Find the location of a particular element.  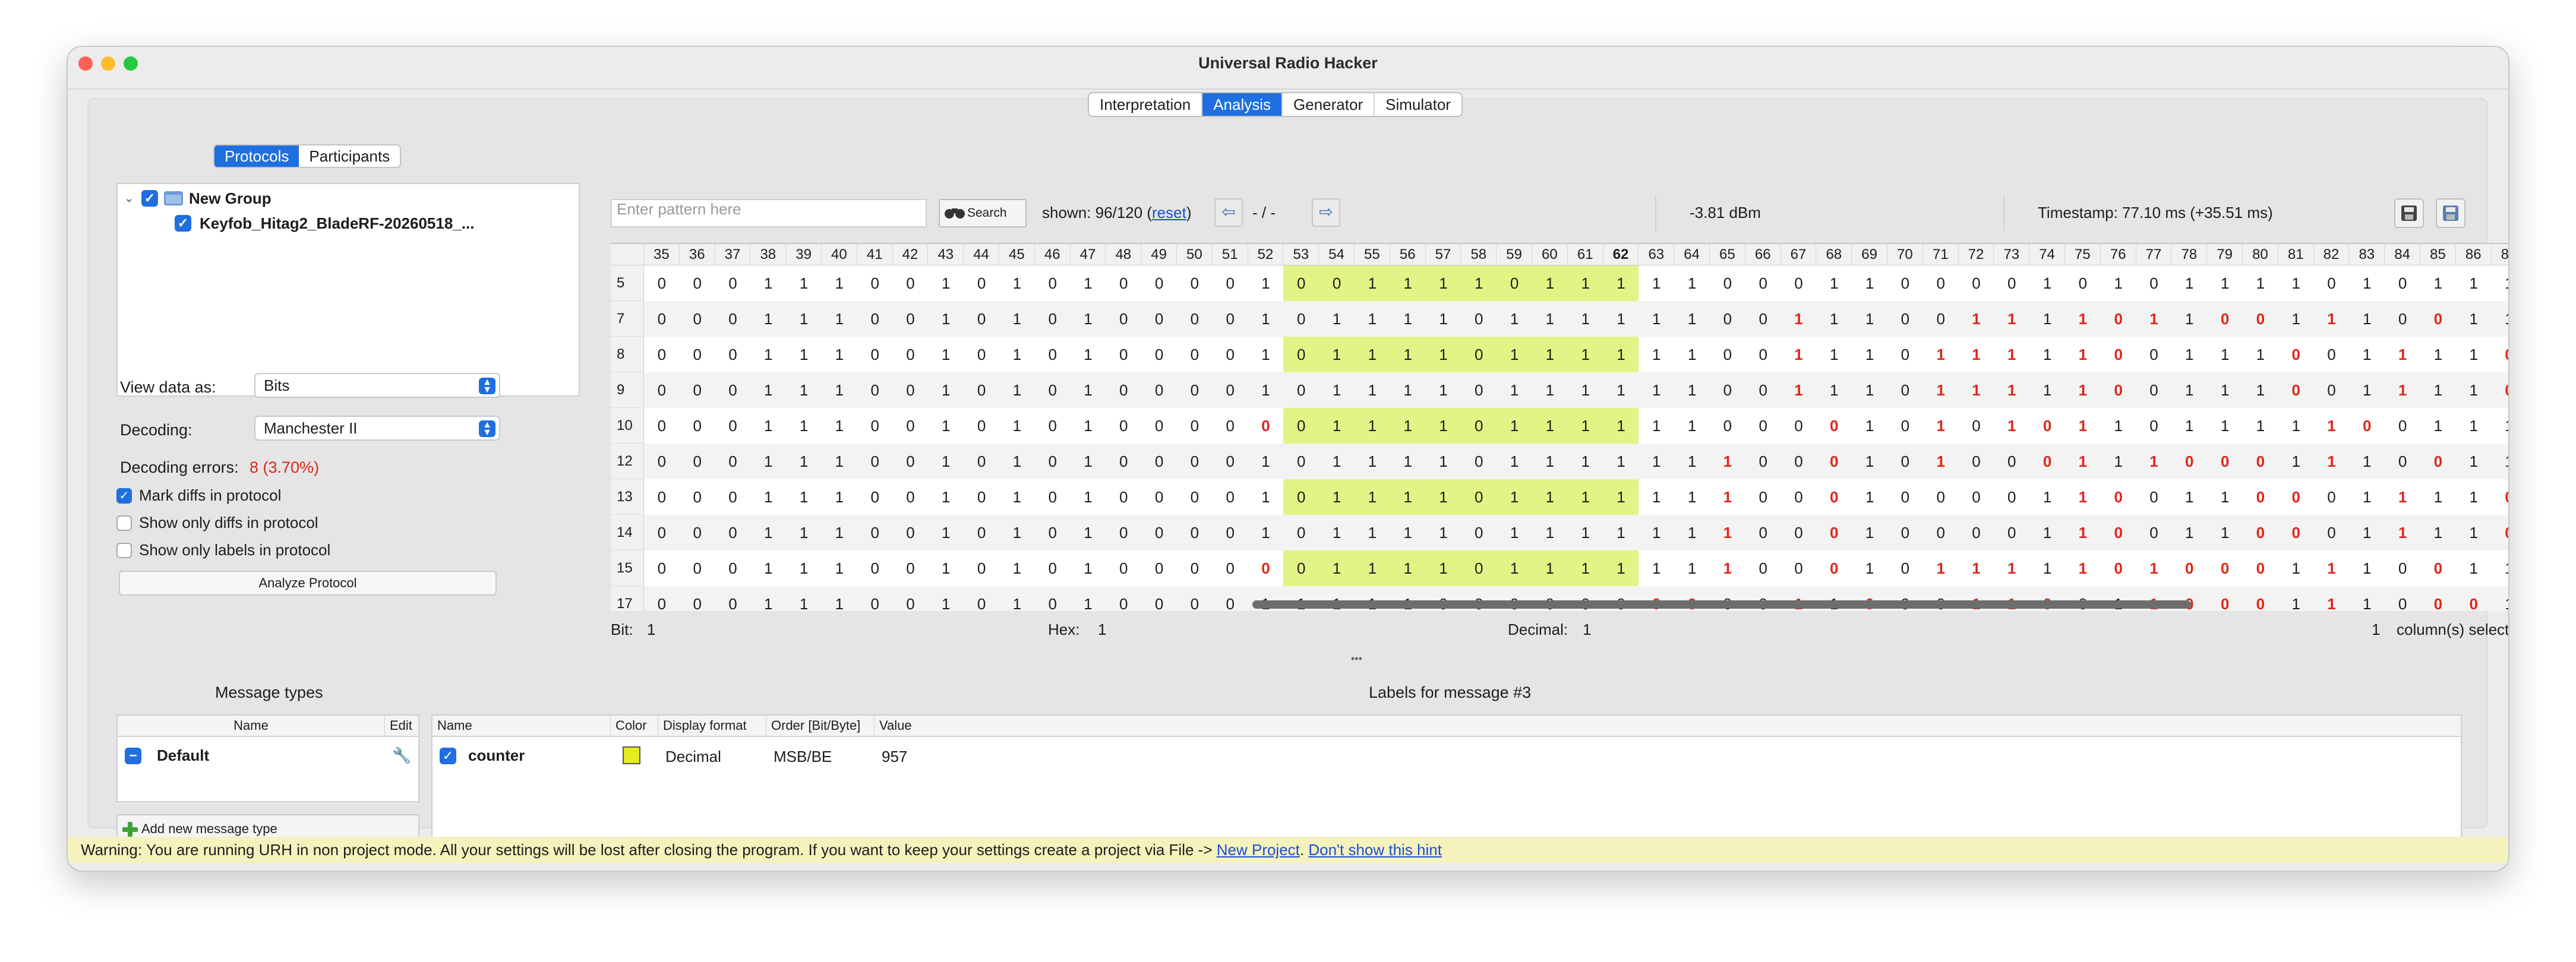

splitter-handle: ••• is located at coordinates (1356, 659).